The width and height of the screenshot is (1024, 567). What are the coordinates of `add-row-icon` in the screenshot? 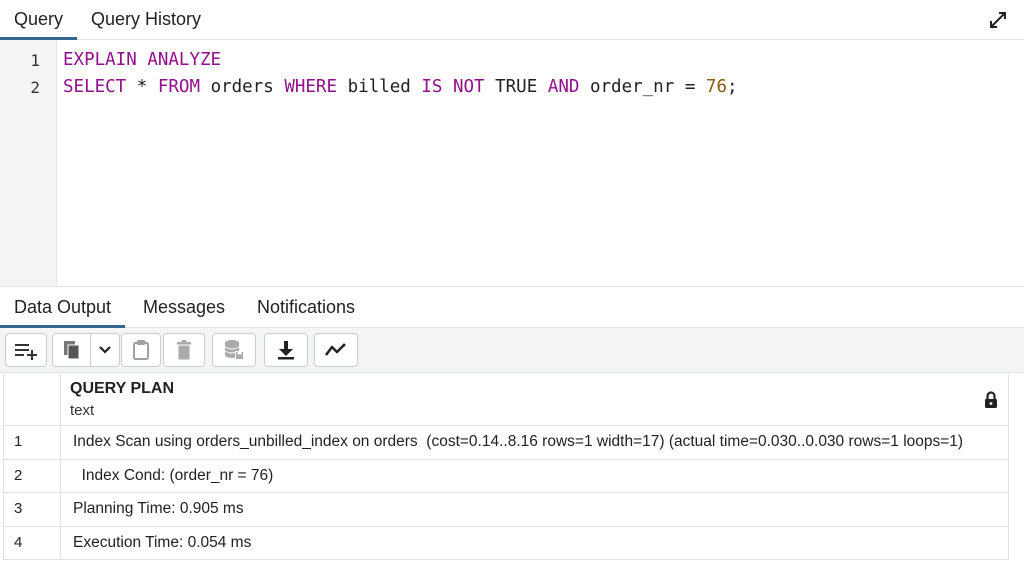 It's located at (26, 352).